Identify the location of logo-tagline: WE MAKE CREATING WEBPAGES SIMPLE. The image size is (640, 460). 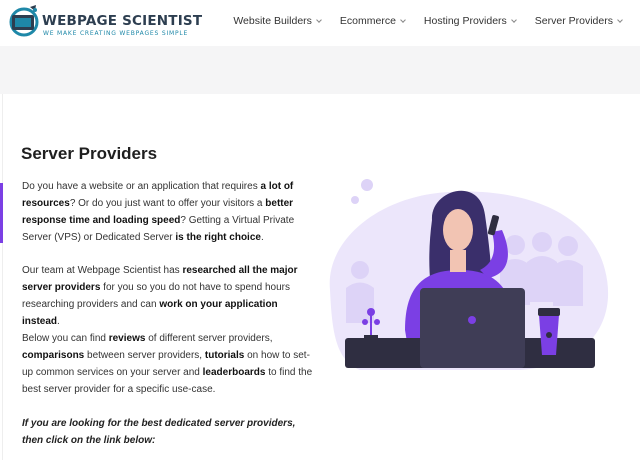
(116, 33).